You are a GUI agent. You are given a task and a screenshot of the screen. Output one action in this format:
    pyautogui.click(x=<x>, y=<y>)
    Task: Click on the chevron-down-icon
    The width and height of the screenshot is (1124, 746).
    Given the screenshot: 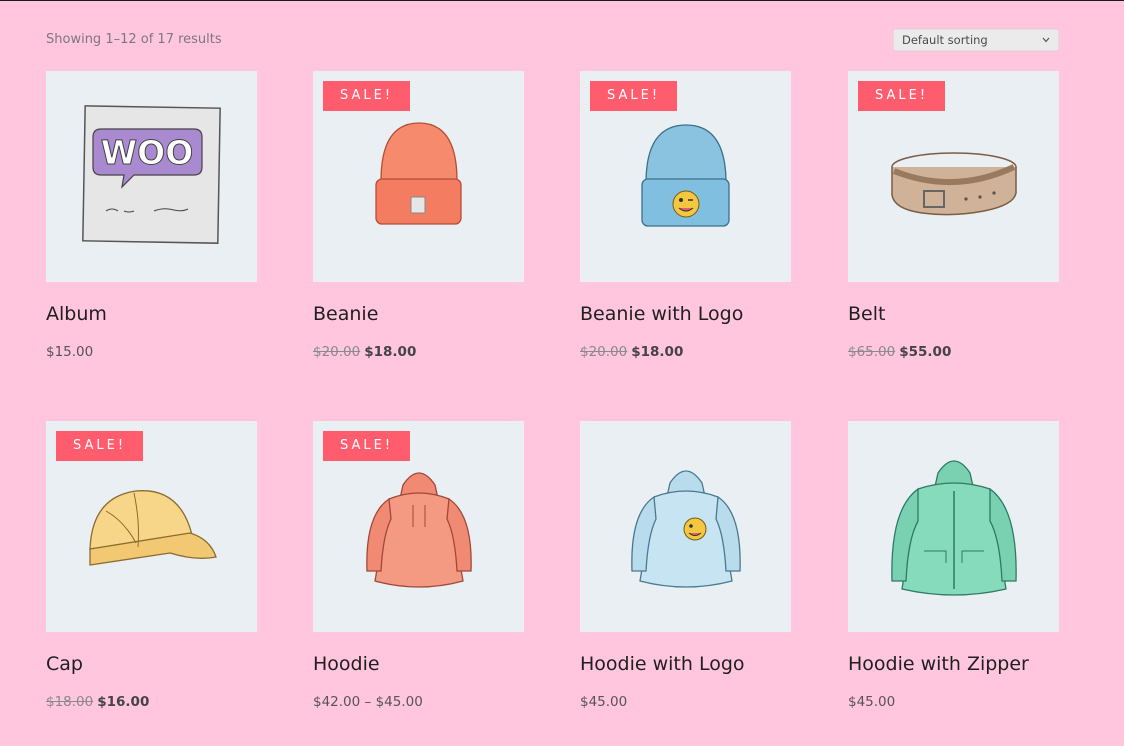 What is the action you would take?
    pyautogui.click(x=1046, y=40)
    